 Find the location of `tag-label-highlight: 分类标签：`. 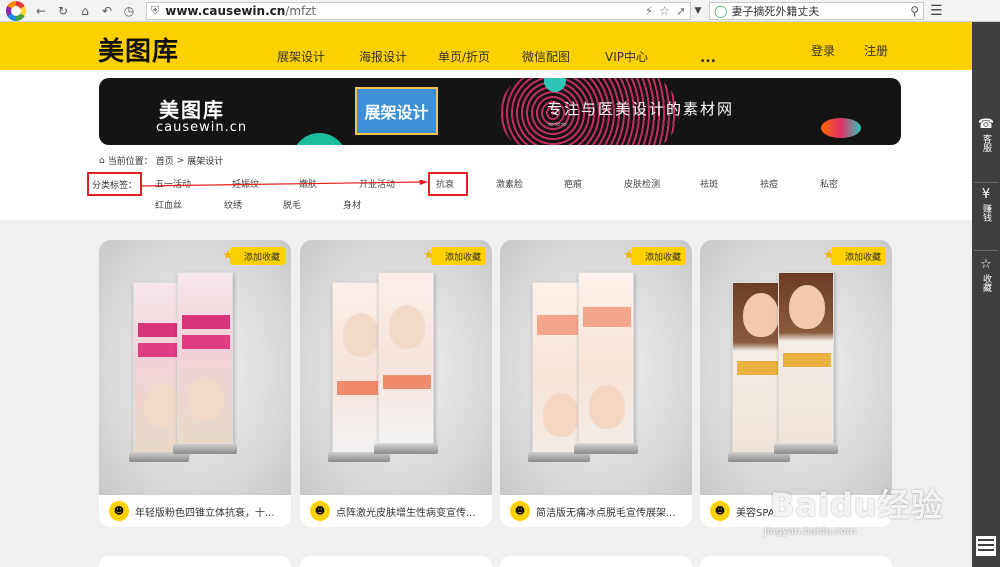

tag-label-highlight: 分类标签： is located at coordinates (114, 184).